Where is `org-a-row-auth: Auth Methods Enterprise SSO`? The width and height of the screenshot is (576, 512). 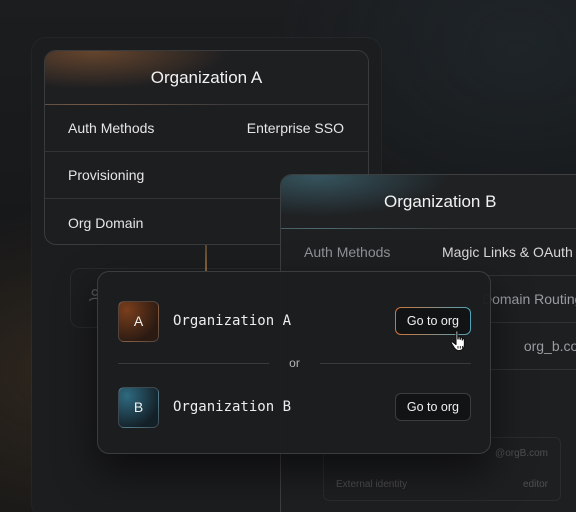 org-a-row-auth: Auth Methods Enterprise SSO is located at coordinates (206, 128).